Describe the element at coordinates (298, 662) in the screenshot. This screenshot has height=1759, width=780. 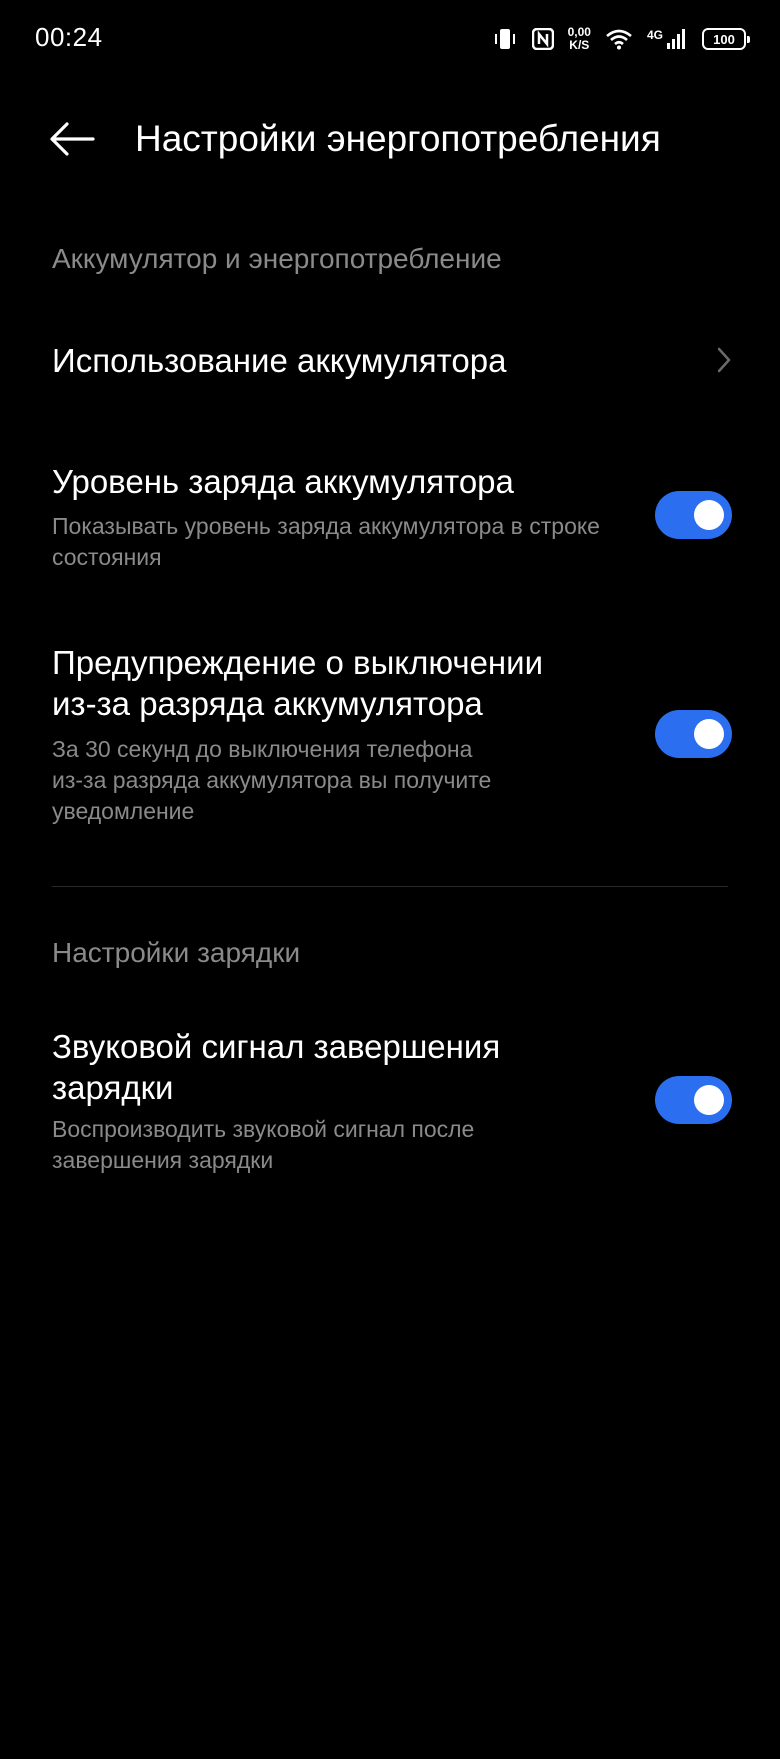
I see `shutdown-warning-title-line1: Предупреждение о выключении` at that location.